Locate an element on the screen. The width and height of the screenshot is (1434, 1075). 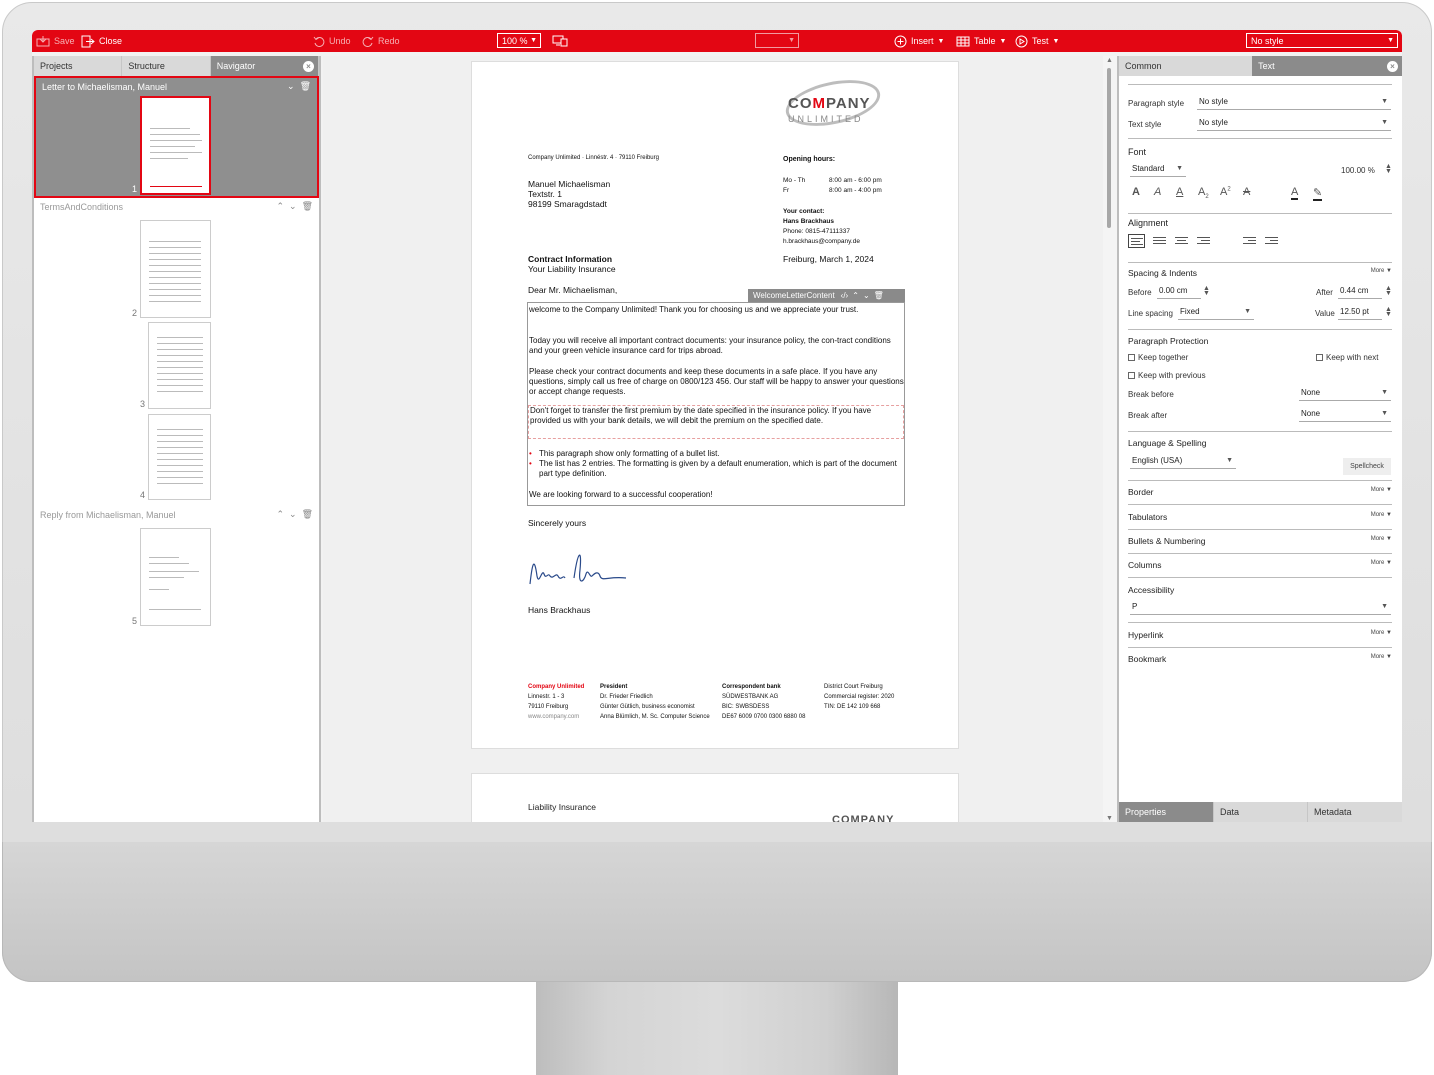
line-spacing-select: Fixed ▼ is located at coordinates (1216, 313).